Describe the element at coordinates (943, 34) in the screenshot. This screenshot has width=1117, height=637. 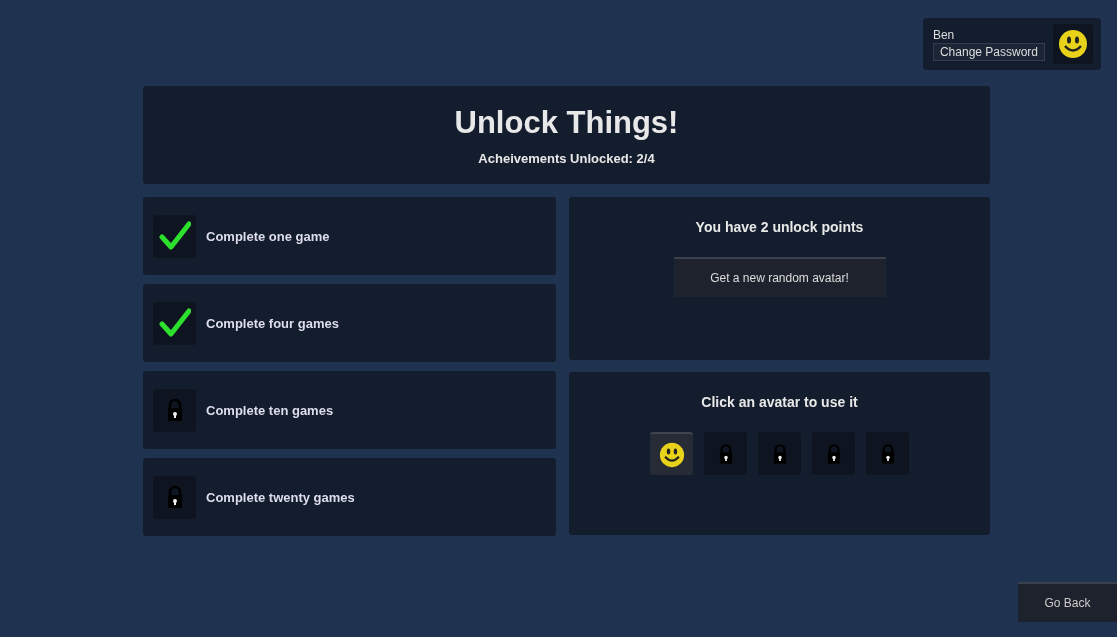
I see `user-name: Ben` at that location.